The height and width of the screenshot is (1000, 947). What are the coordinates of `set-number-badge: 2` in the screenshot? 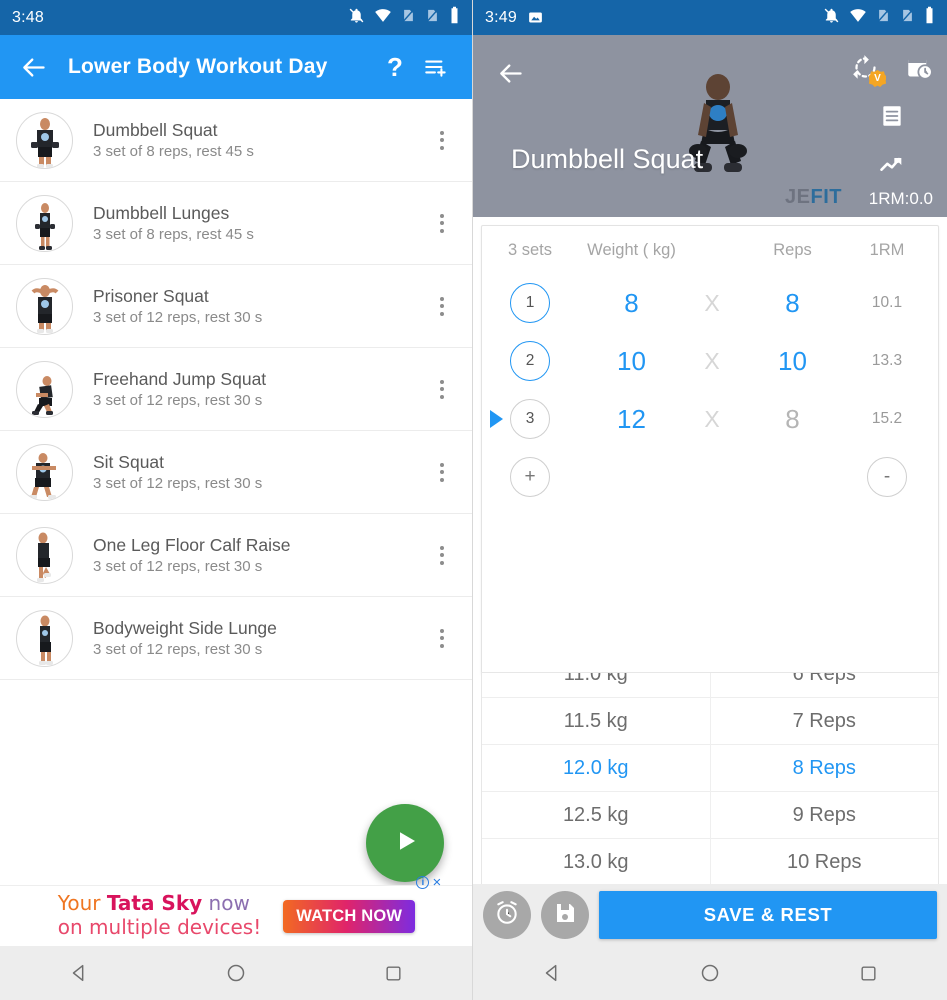 It's located at (530, 361).